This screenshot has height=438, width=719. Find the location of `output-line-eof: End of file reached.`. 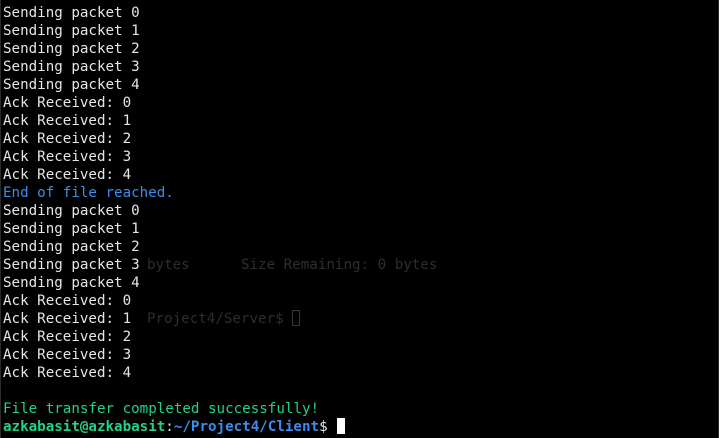

output-line-eof: End of file reached. is located at coordinates (88, 193).